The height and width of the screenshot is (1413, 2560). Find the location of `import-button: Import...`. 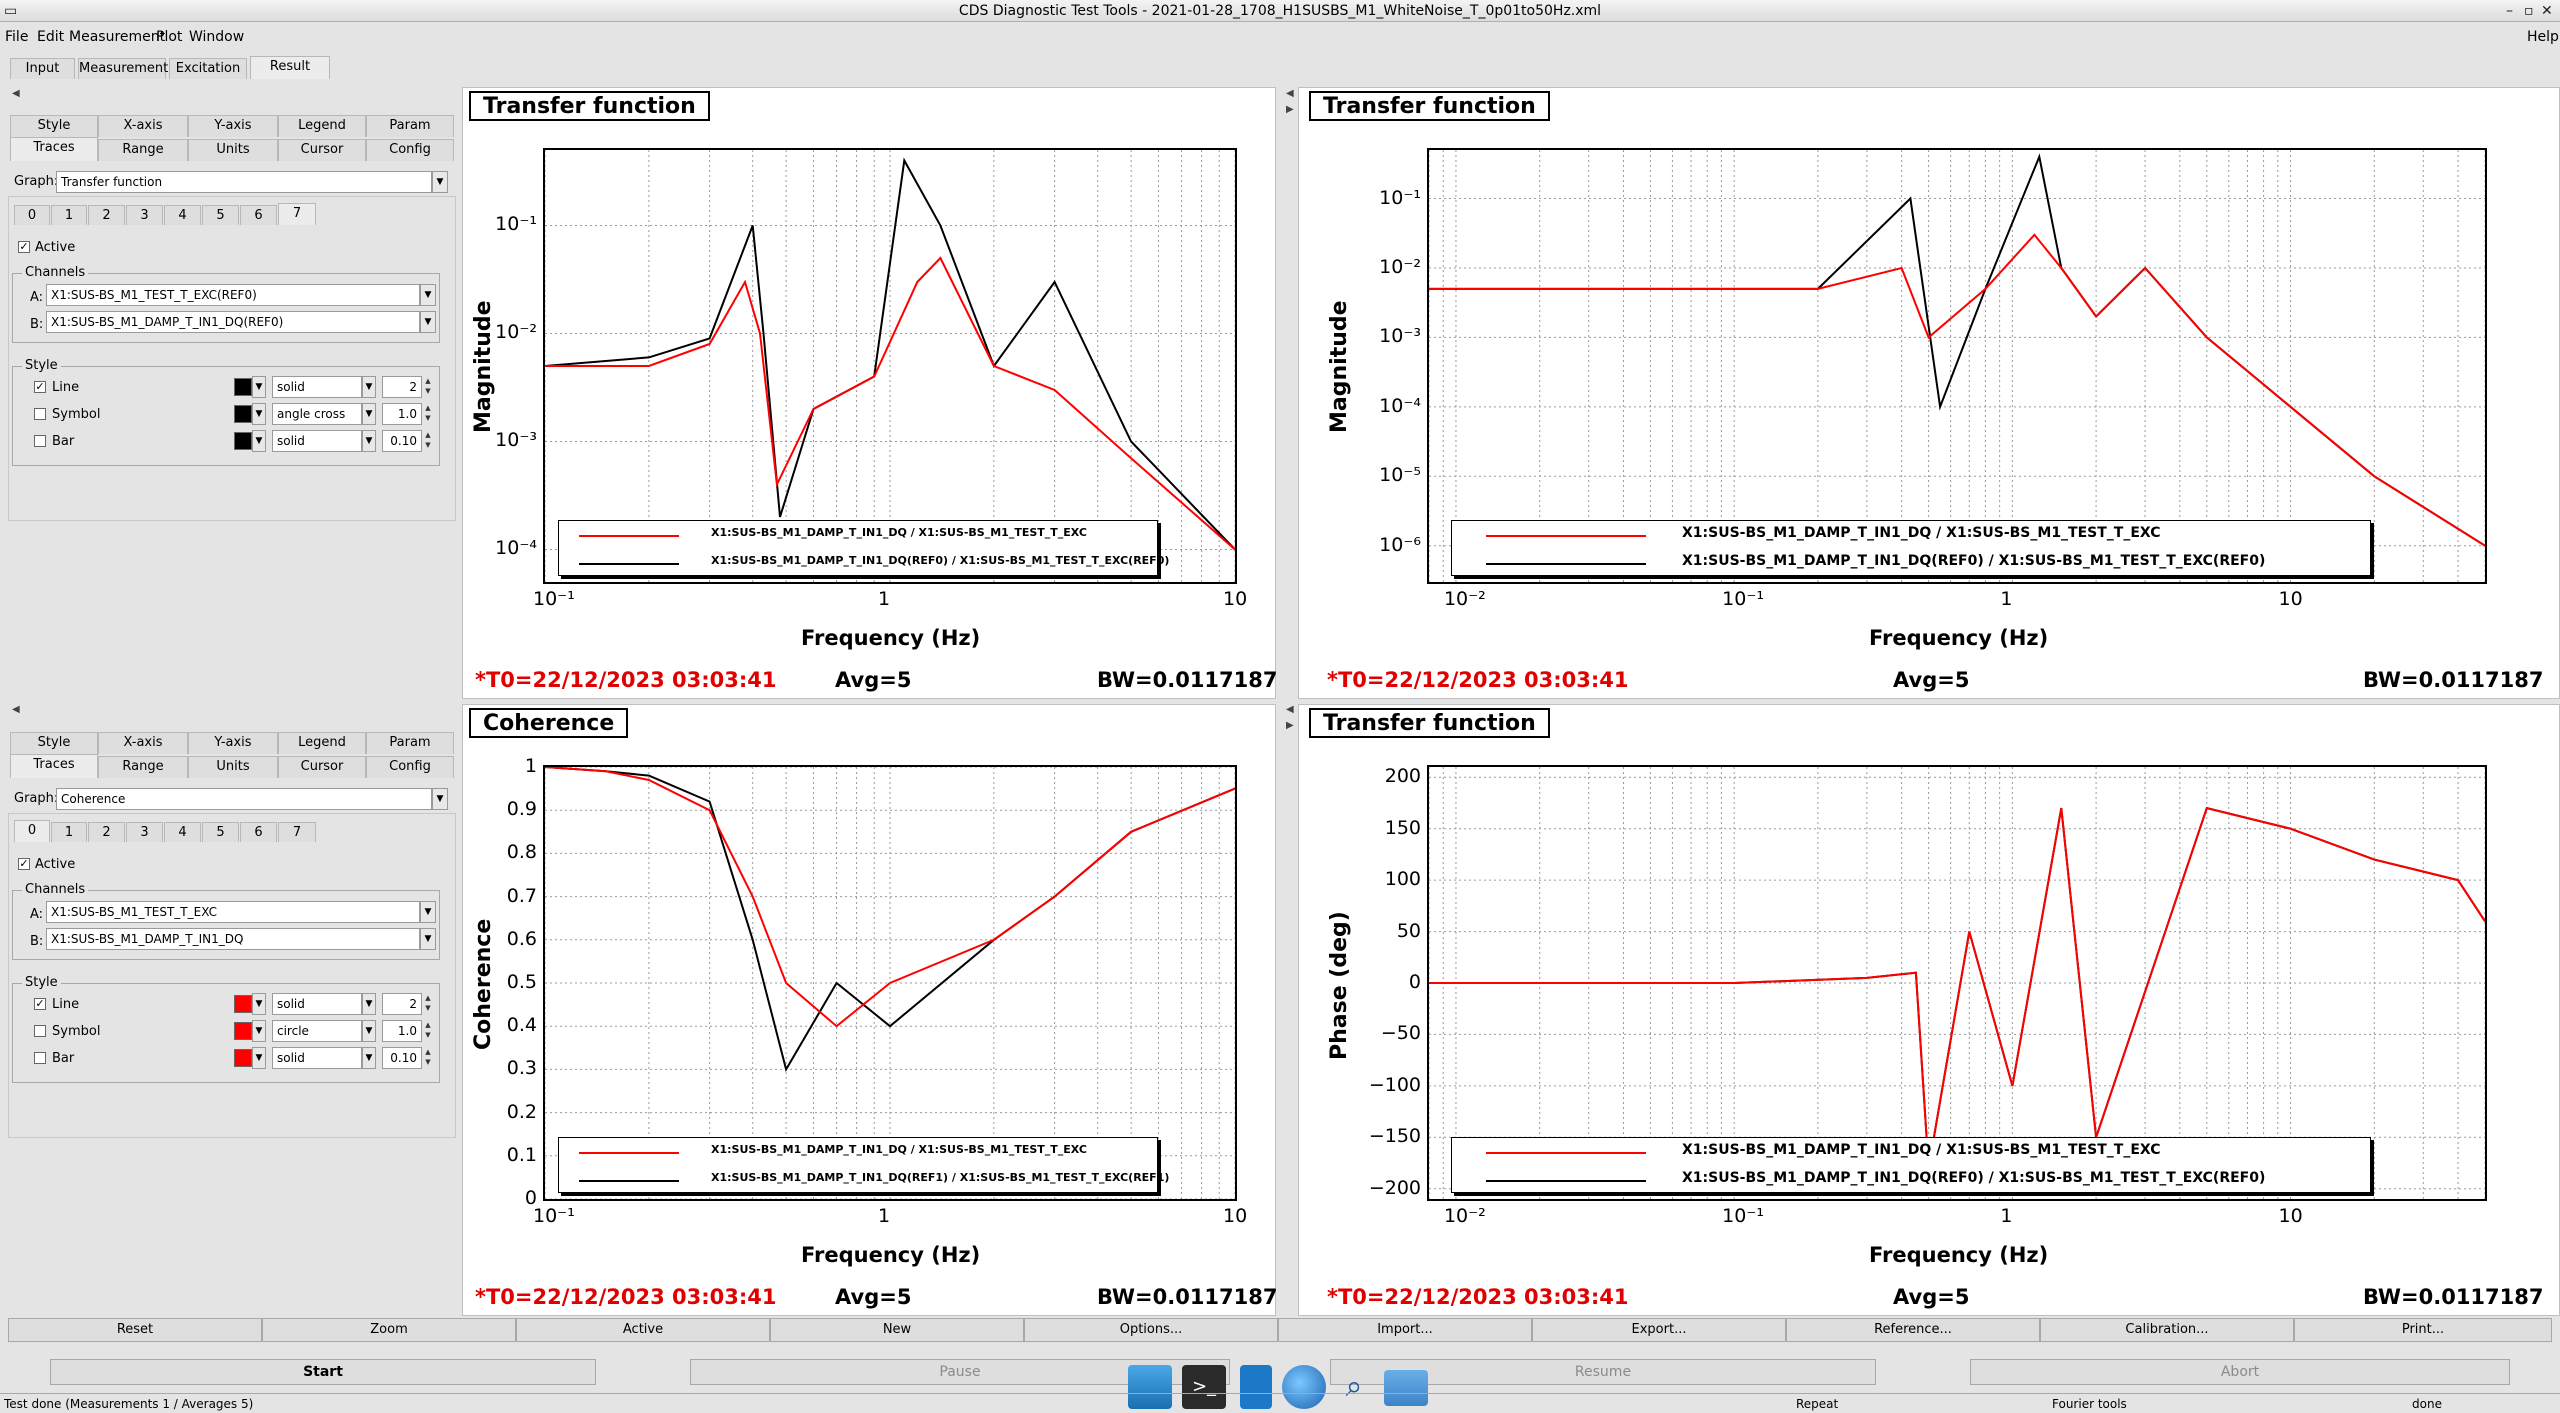

import-button: Import... is located at coordinates (1405, 1330).